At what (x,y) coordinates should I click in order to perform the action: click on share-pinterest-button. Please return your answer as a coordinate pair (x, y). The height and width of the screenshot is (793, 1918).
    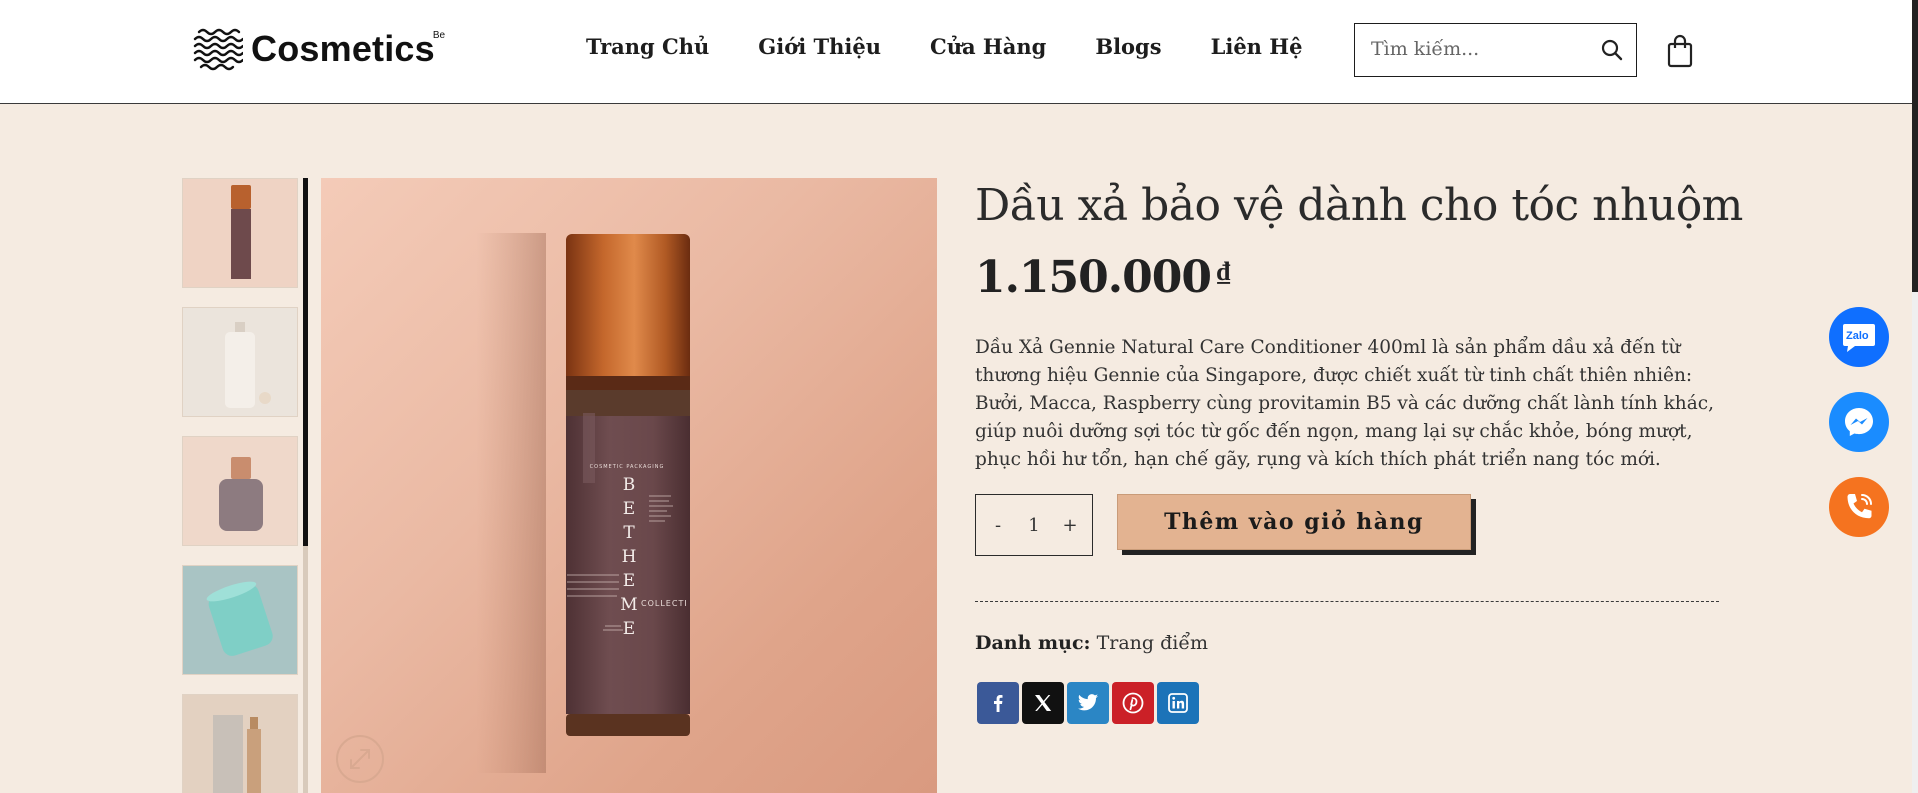
    Looking at the image, I should click on (1133, 703).